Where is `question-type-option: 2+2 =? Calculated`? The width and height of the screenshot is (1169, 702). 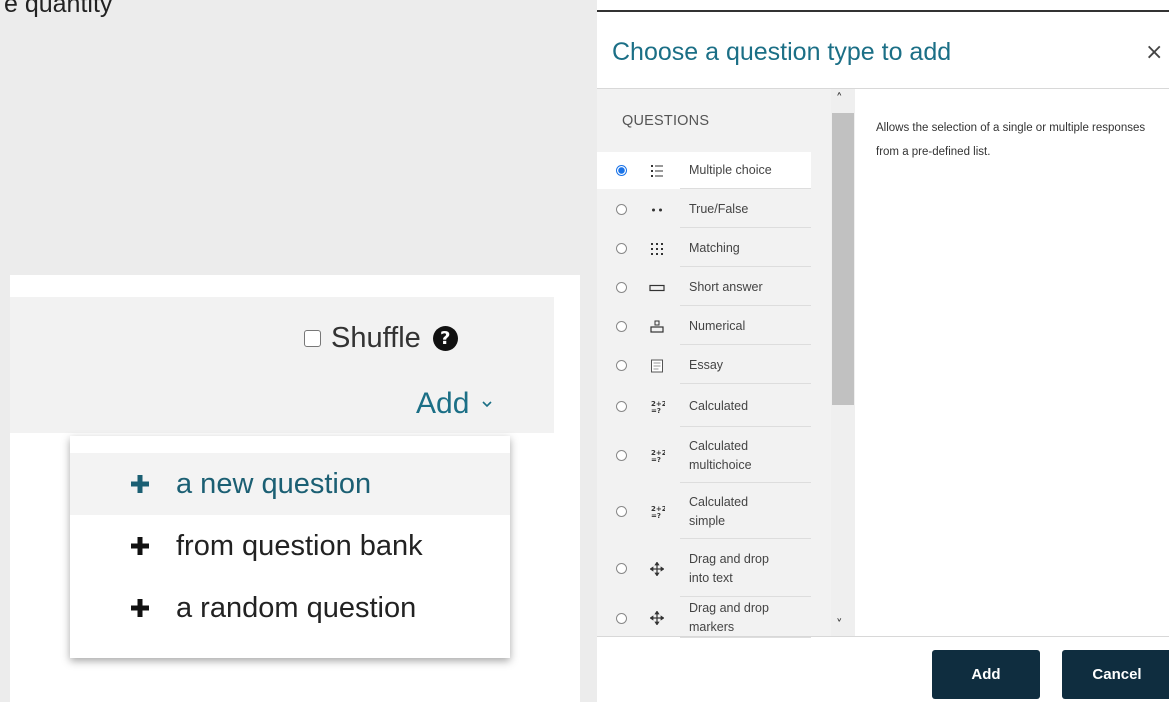 question-type-option: 2+2 =? Calculated is located at coordinates (704, 406).